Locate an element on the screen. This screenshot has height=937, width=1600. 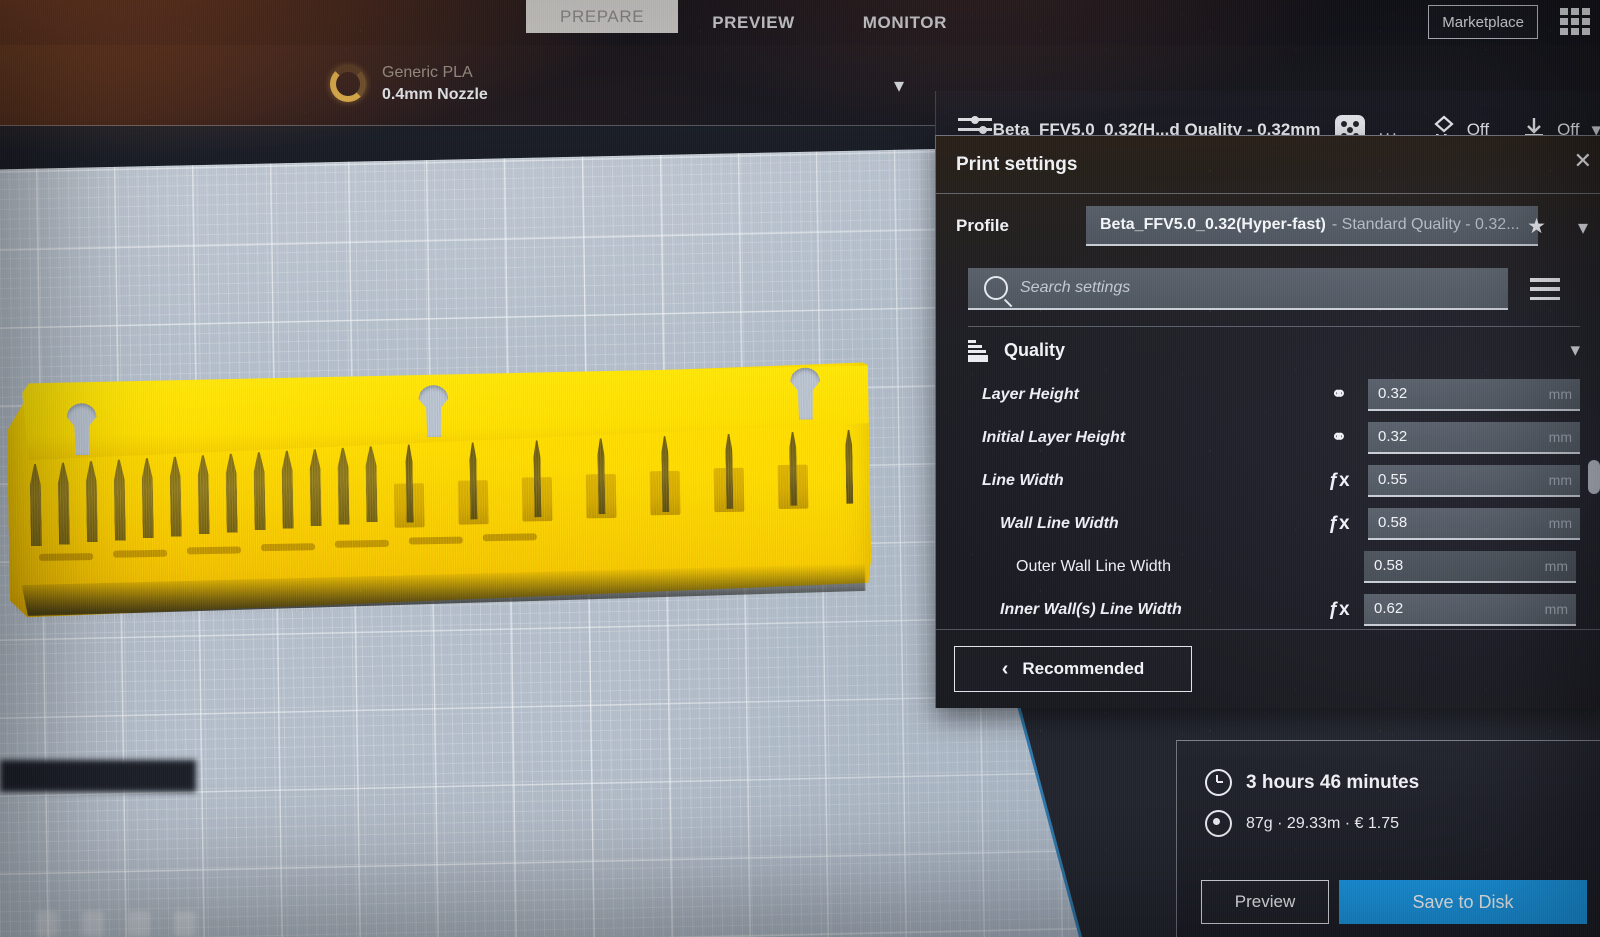
tab-monitor: MONITOR is located at coordinates (905, 22).